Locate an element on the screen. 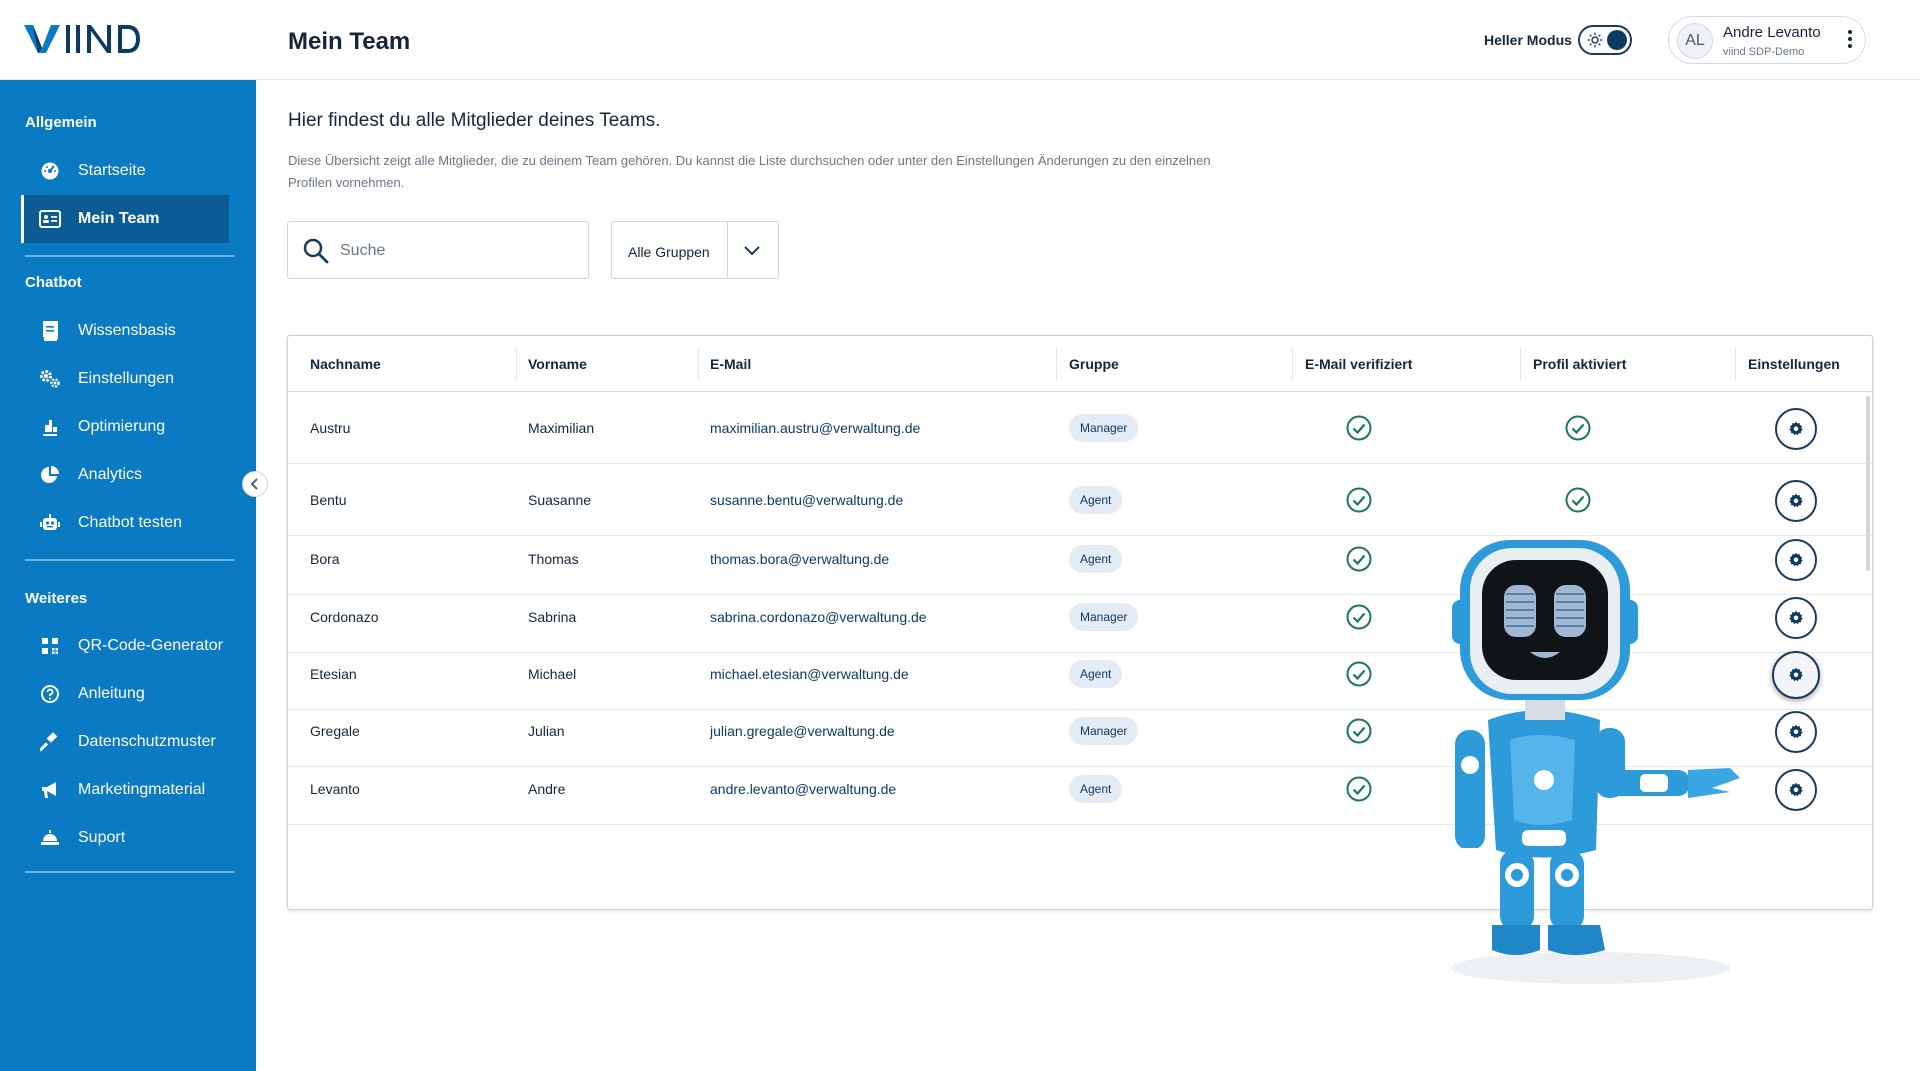 This screenshot has width=1920, height=1071. sidebar-item-mein-team: Mein Team is located at coordinates (125, 219).